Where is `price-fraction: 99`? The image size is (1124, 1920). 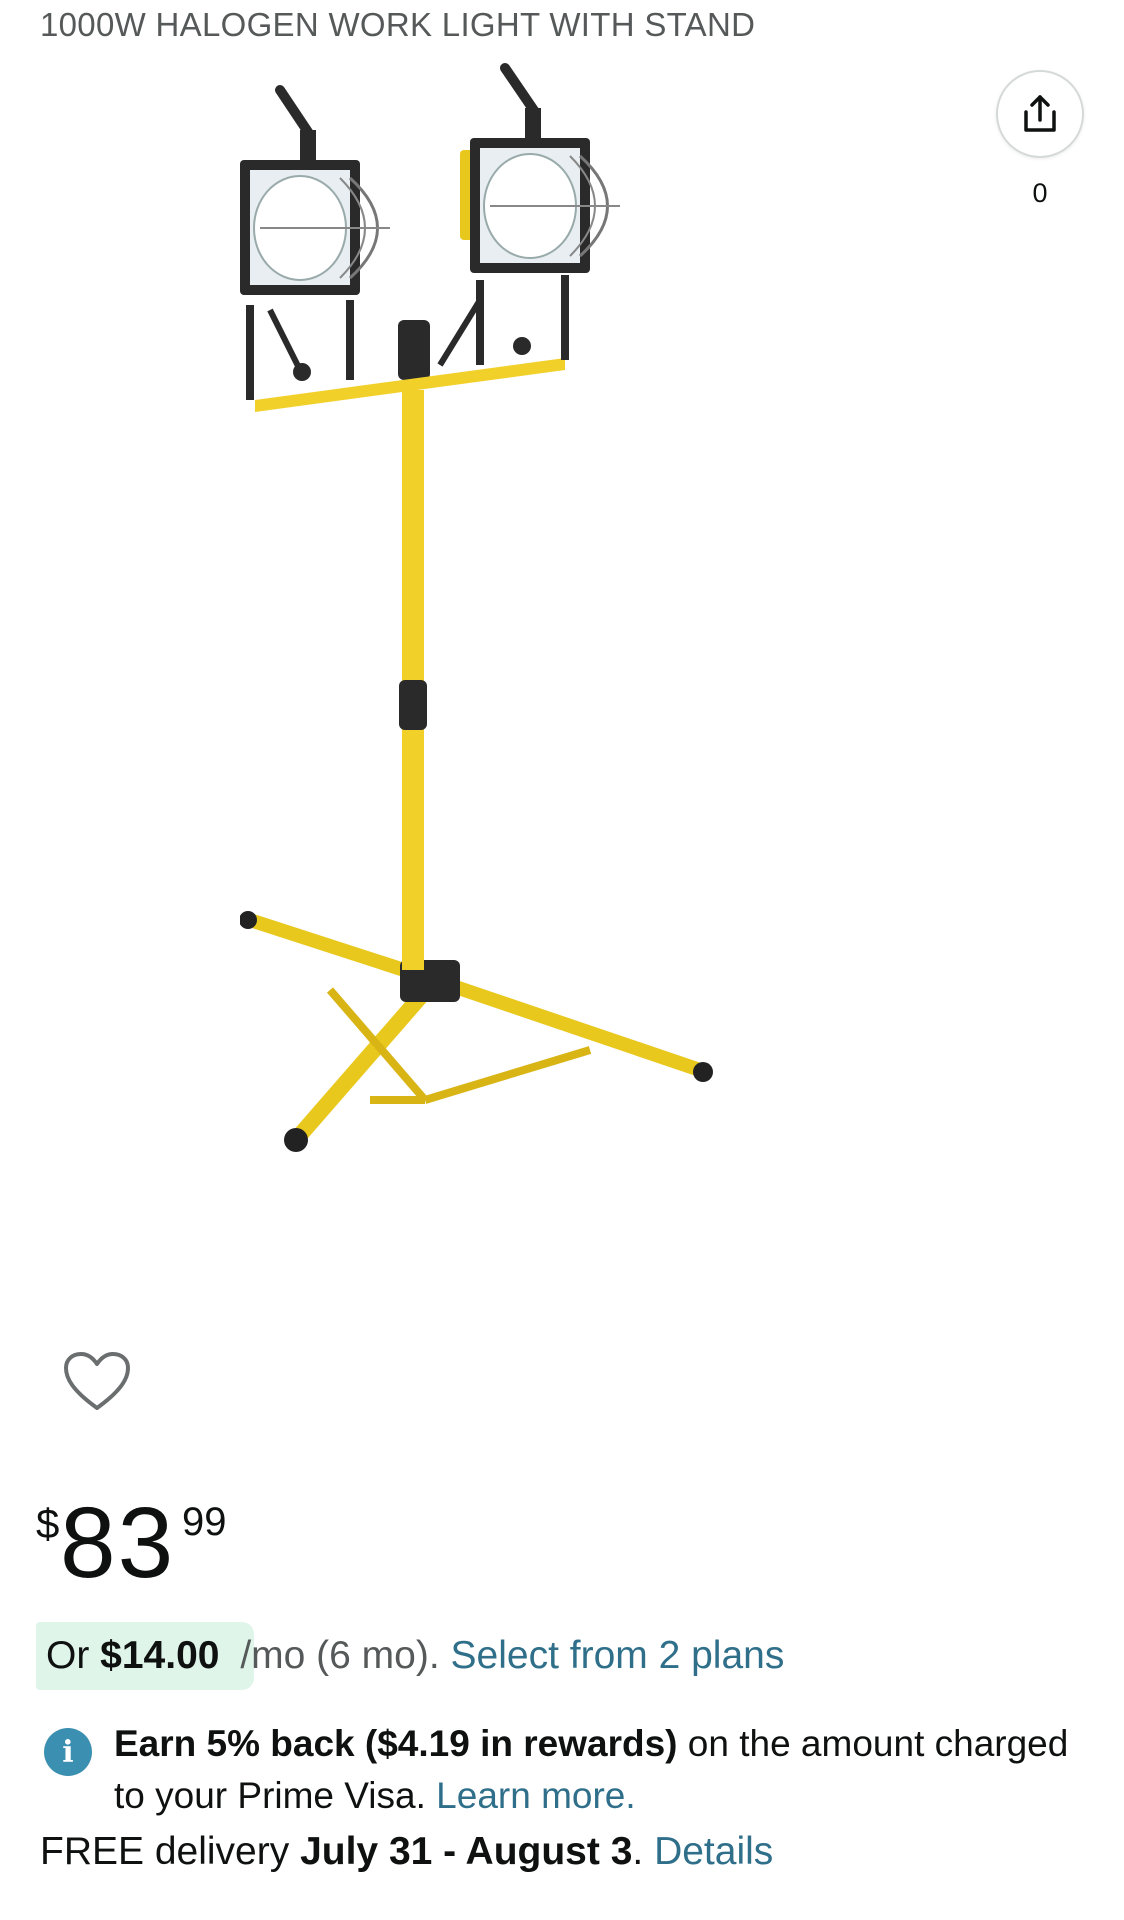 price-fraction: 99 is located at coordinates (204, 1522).